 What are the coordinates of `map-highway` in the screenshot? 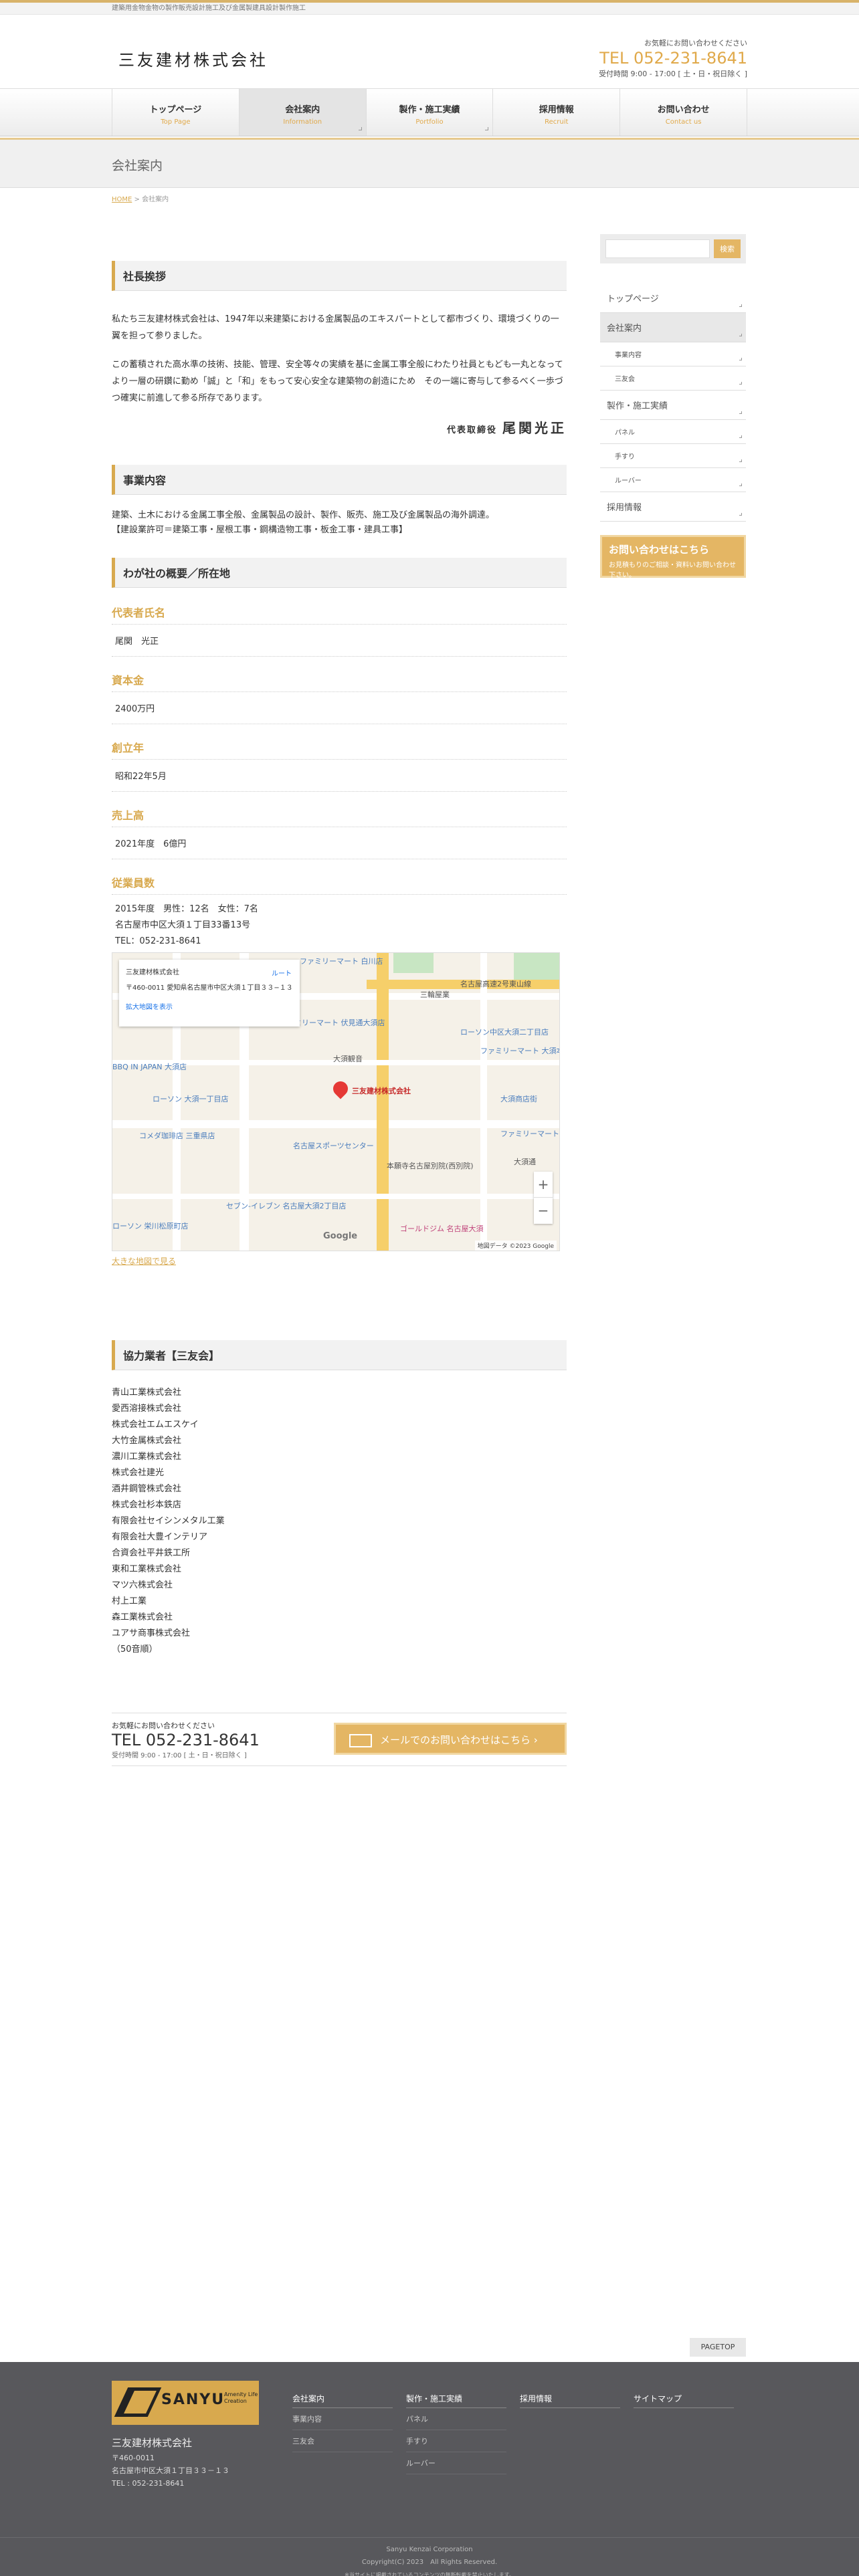 It's located at (383, 1102).